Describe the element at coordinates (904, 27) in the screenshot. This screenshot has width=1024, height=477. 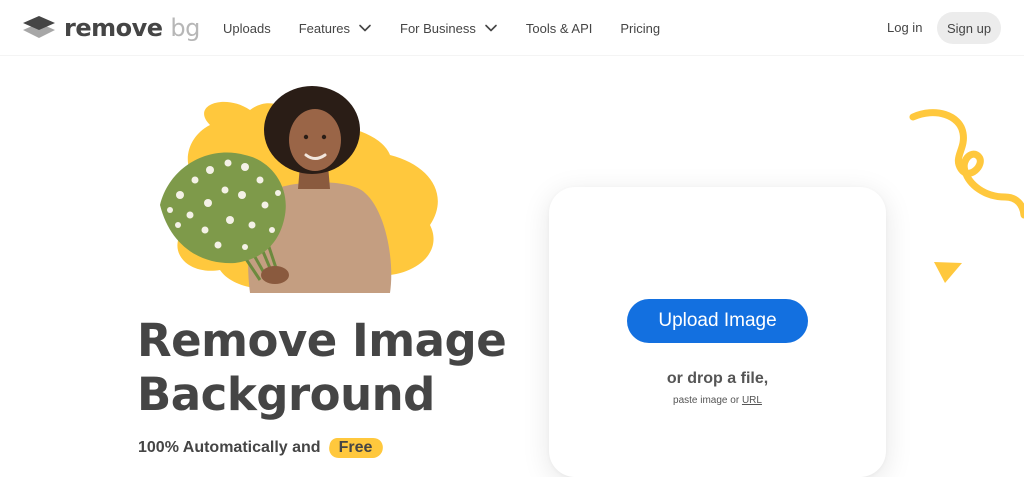
I see `login-link: Log in` at that location.